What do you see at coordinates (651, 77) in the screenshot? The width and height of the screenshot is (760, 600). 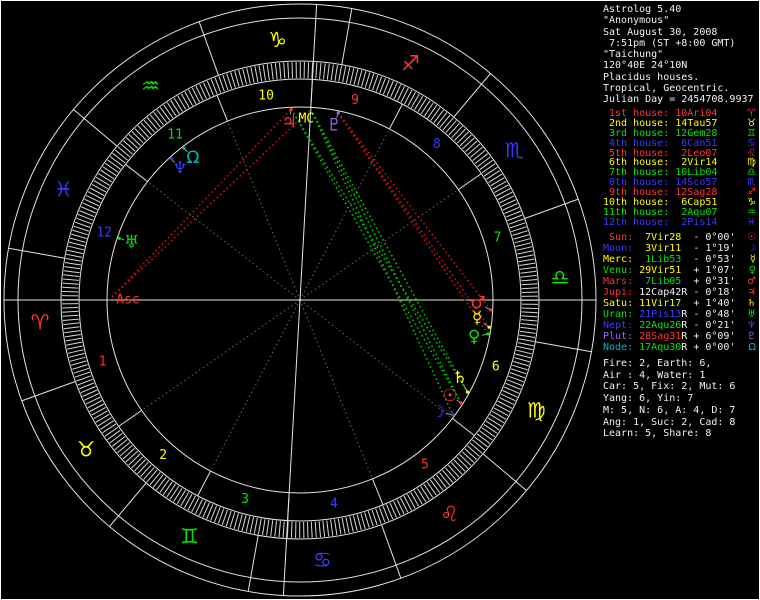 I see `header-line: Placidus houses.` at bounding box center [651, 77].